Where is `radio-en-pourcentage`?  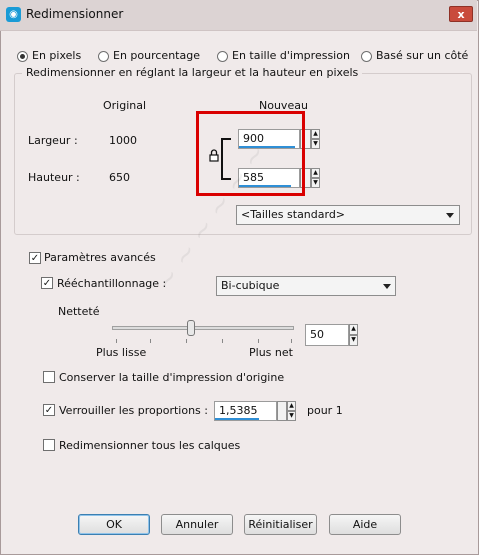
radio-en-pourcentage is located at coordinates (103, 56).